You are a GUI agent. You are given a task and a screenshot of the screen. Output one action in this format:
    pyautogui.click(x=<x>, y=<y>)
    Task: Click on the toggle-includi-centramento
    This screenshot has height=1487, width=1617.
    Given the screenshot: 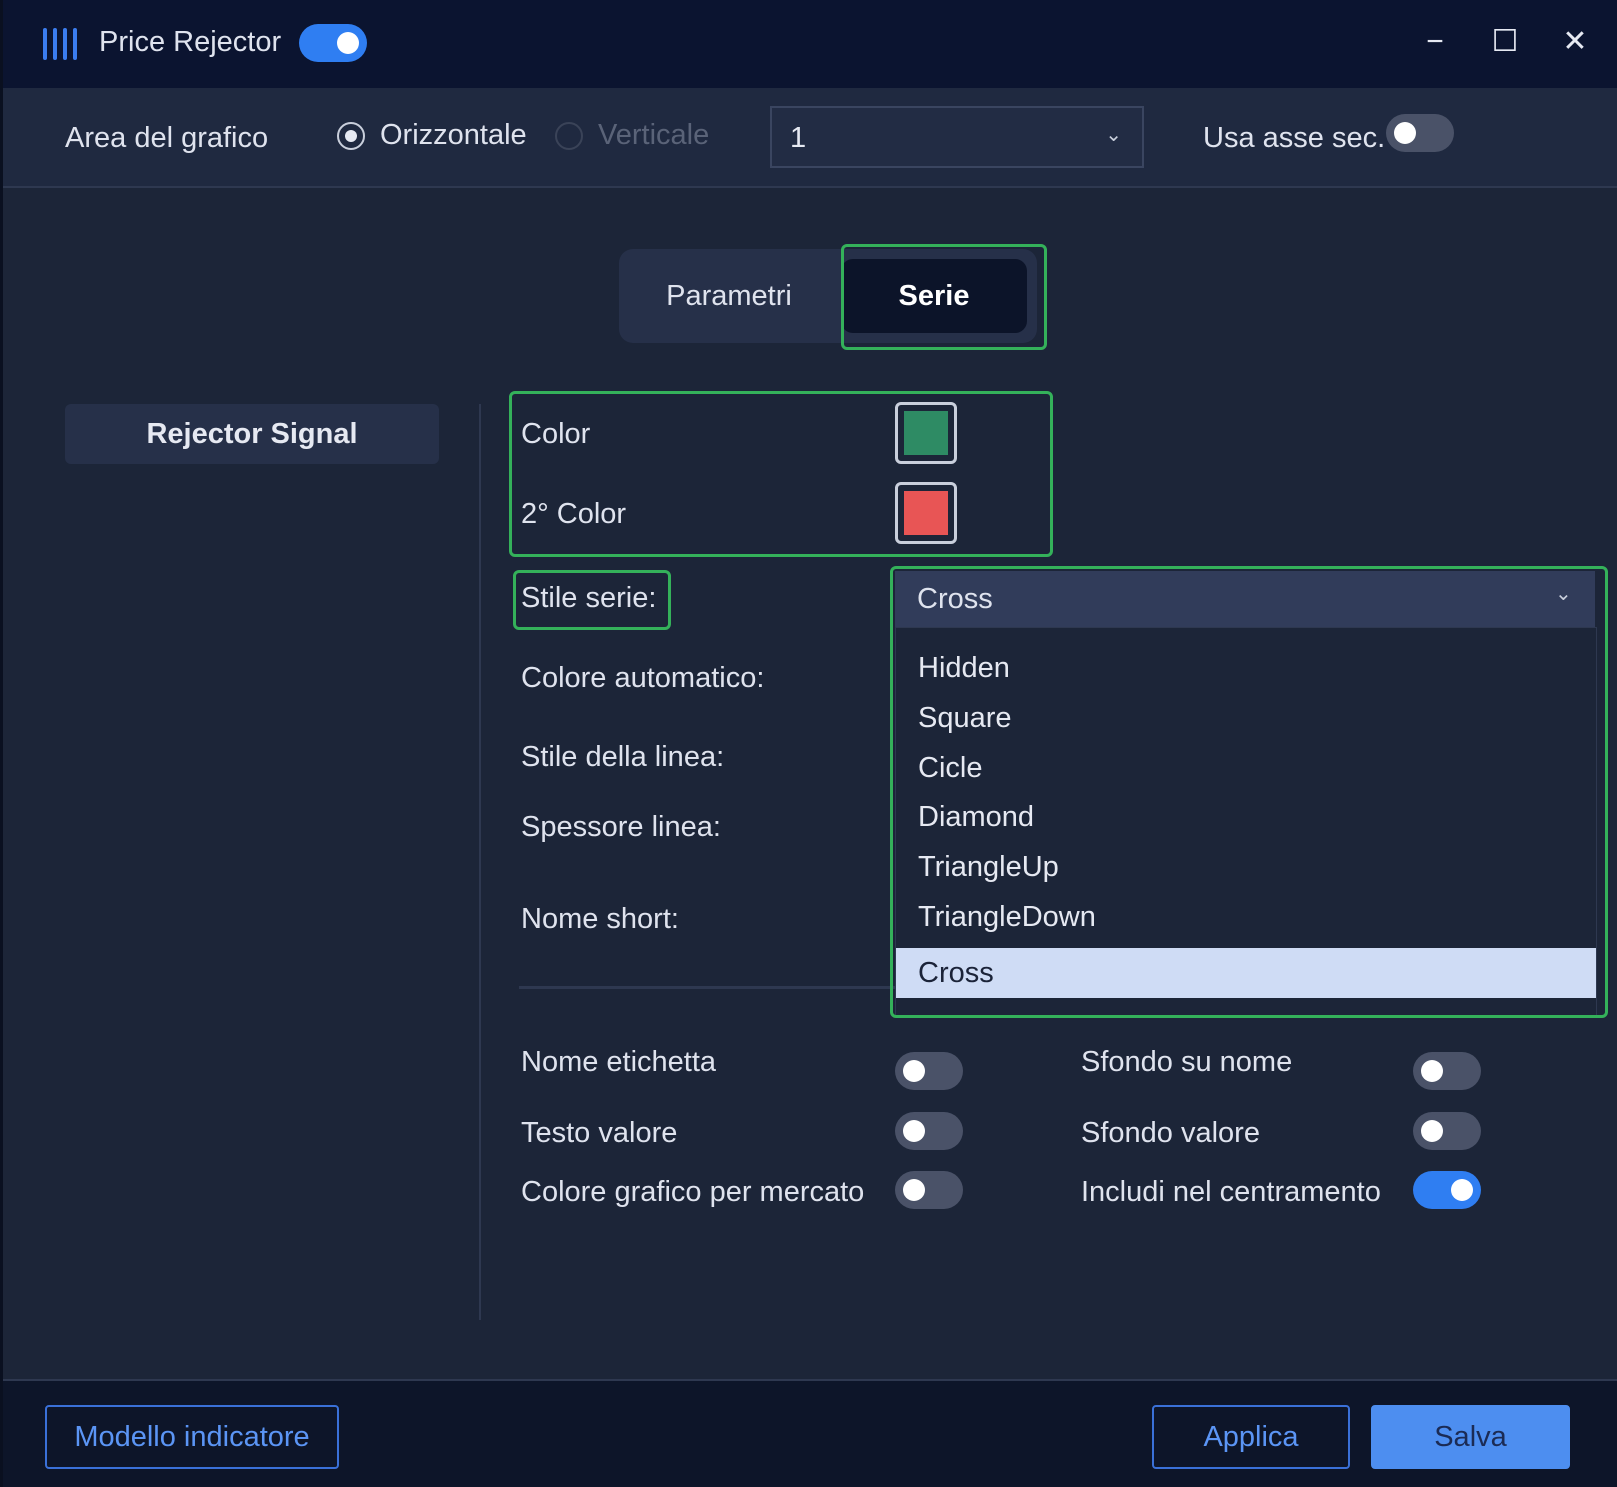 What is the action you would take?
    pyautogui.click(x=1447, y=1190)
    